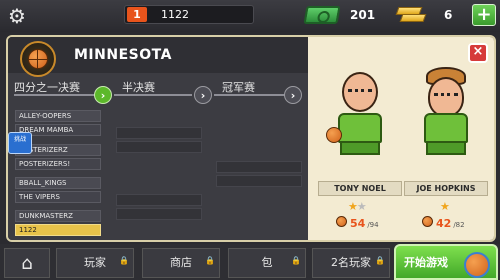 This screenshot has height=280, width=500. What do you see at coordinates (137, 14) in the screenshot?
I see `level-number: 1` at bounding box center [137, 14].